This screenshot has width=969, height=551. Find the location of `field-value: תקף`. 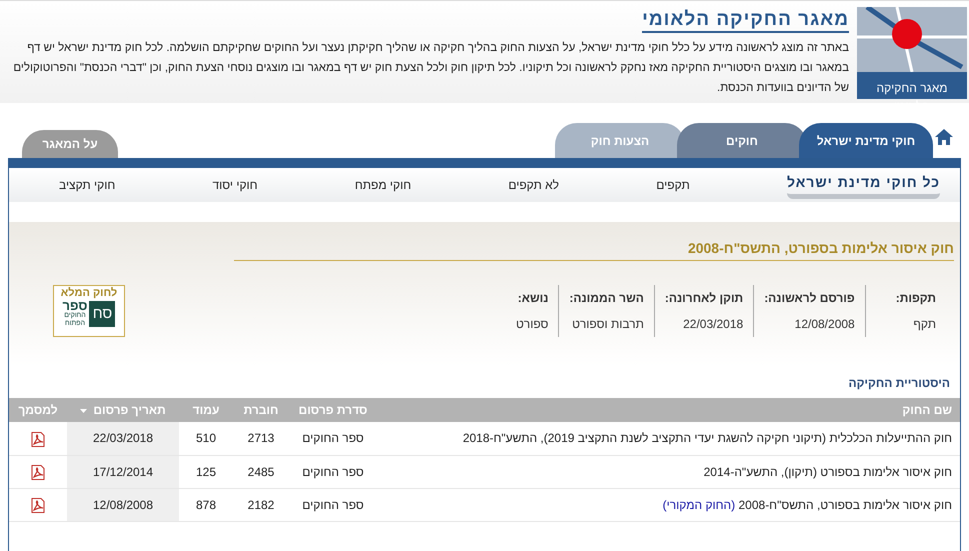

field-value: תקף is located at coordinates (924, 324).